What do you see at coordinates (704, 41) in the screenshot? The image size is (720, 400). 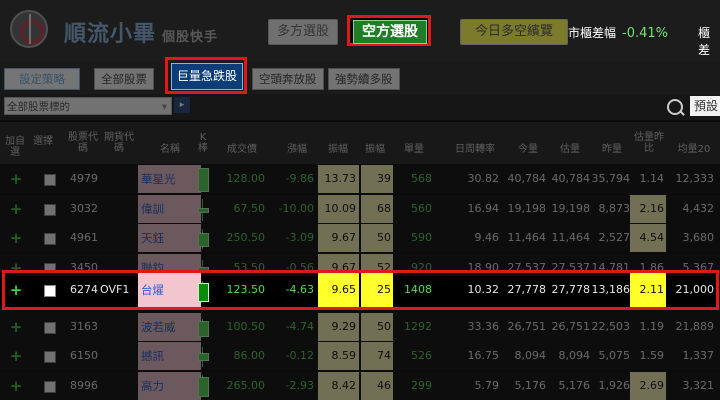 I see `market-diff-cut: 櫃差` at bounding box center [704, 41].